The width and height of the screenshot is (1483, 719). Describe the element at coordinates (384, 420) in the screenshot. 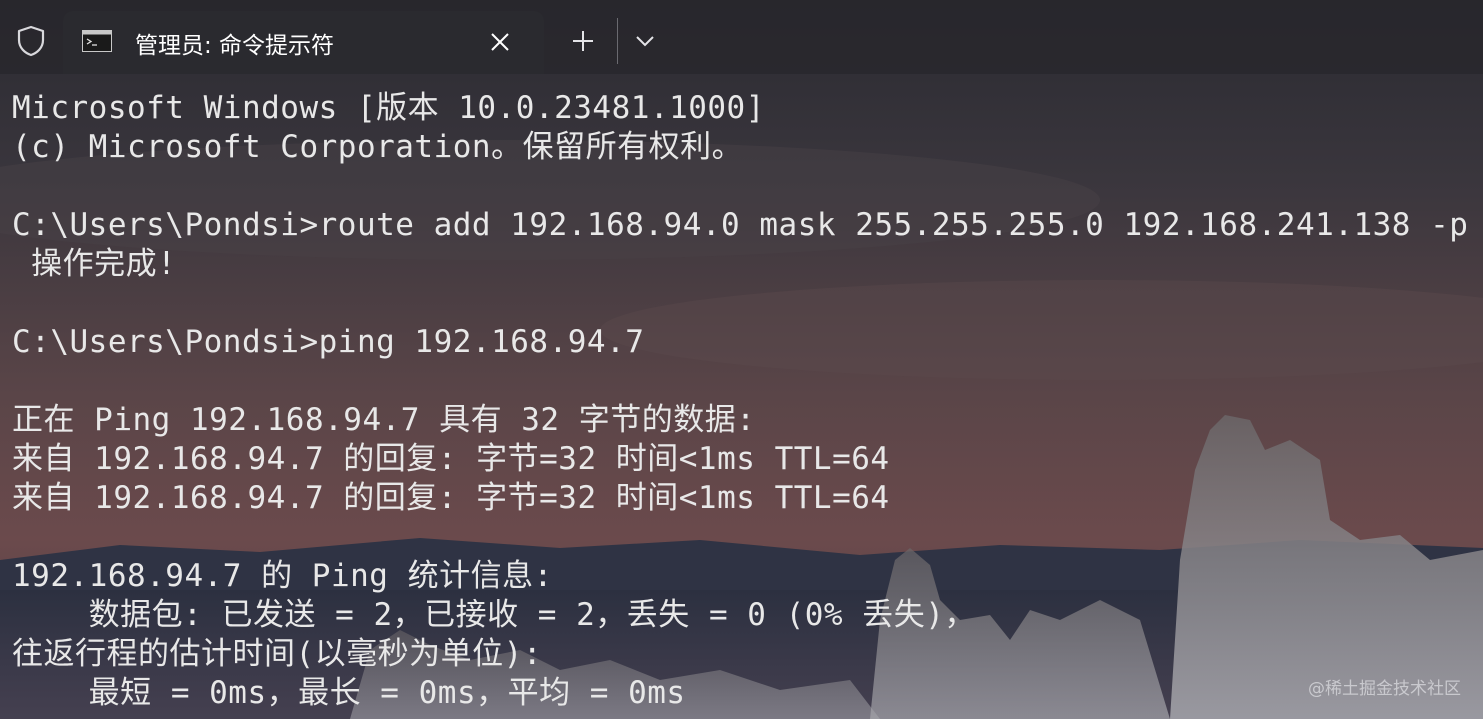

I see `terminal-line: 正在 Ping 192.168.94.7 具有 32 字节的数据:` at that location.